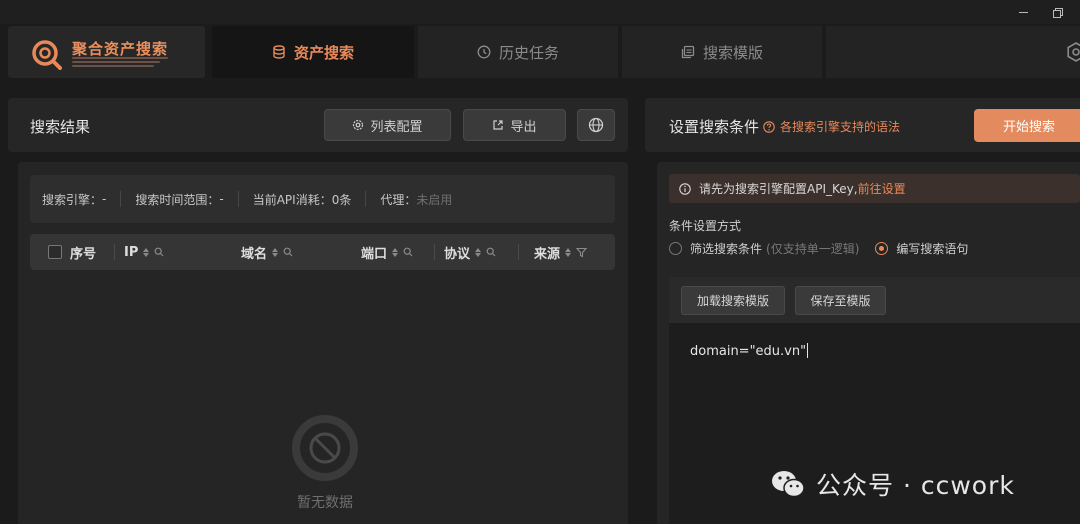 Image resolution: width=1080 pixels, height=524 pixels. I want to click on col-domain-label: 域名, so click(254, 254).